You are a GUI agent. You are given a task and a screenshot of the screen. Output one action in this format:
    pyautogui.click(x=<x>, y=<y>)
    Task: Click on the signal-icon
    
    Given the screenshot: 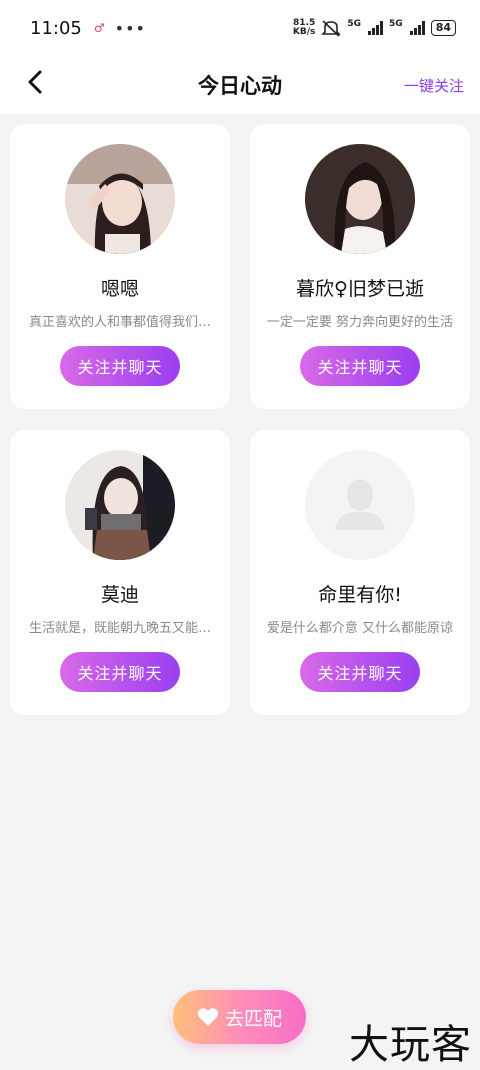 What is the action you would take?
    pyautogui.click(x=376, y=28)
    